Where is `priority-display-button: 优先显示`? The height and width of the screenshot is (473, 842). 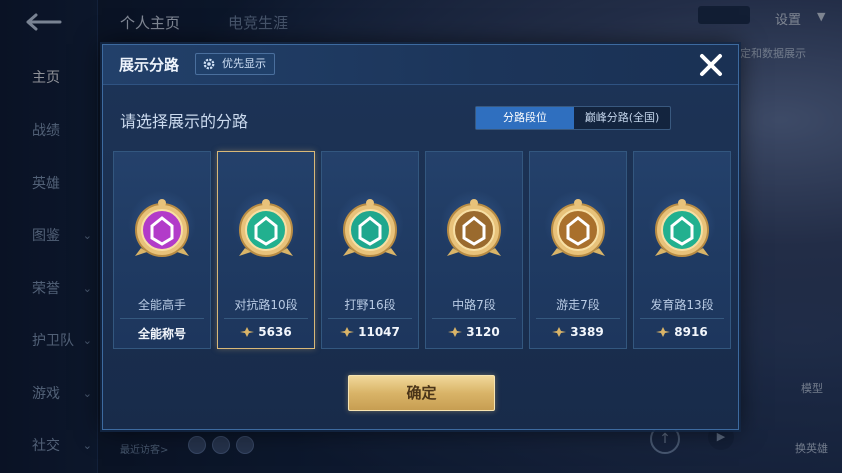
priority-display-button: 优先显示 is located at coordinates (235, 64).